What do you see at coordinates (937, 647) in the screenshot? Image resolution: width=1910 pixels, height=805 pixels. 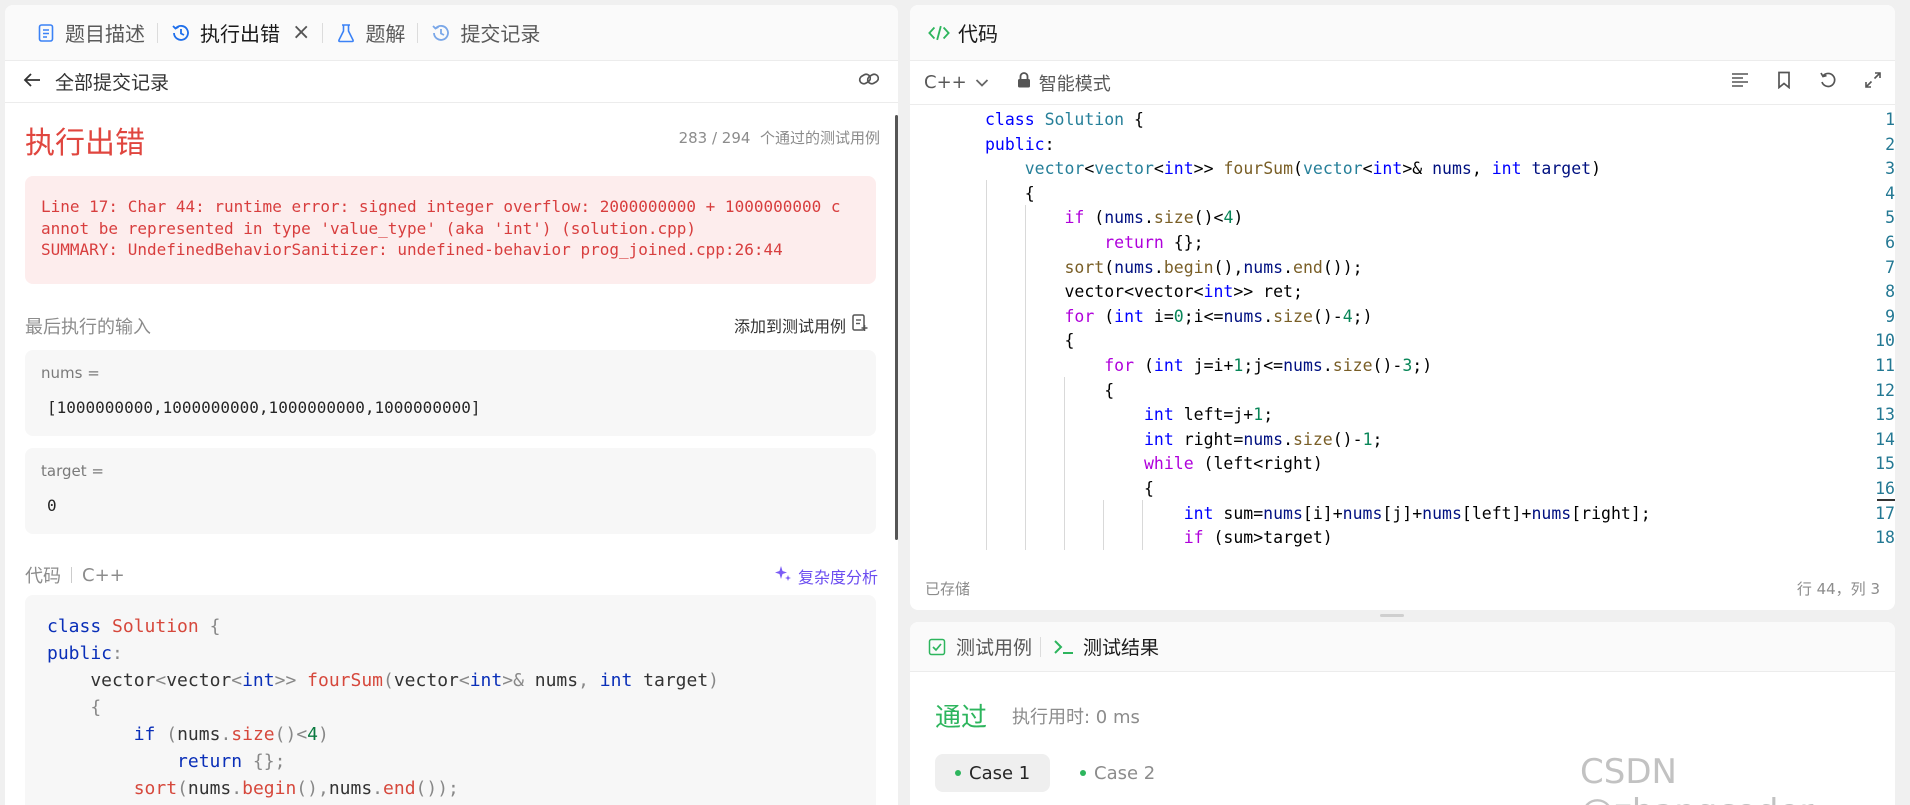 I see `checkbox-icon` at bounding box center [937, 647].